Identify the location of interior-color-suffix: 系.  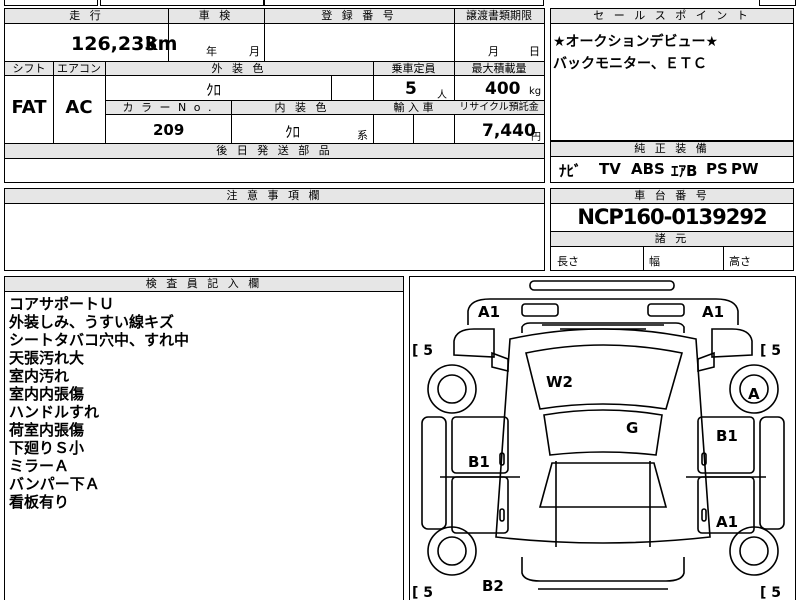
(362, 135).